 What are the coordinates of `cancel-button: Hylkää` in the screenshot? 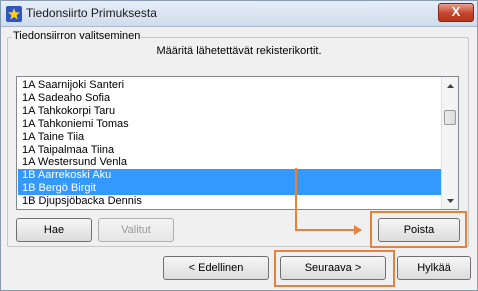 It's located at (434, 268).